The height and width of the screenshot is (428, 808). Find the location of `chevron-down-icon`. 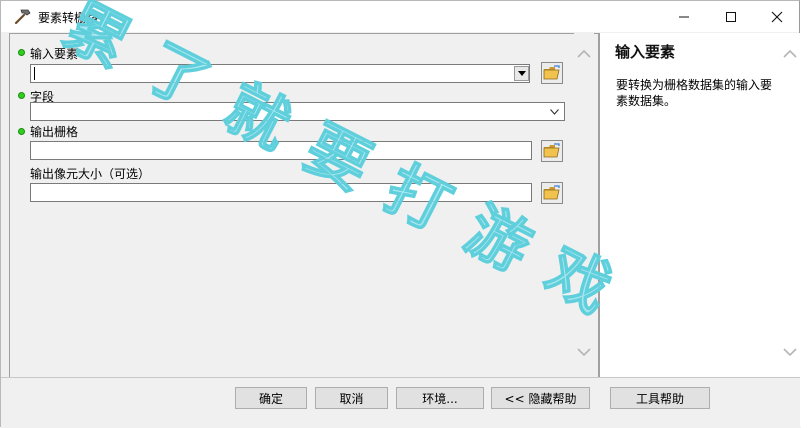

chevron-down-icon is located at coordinates (554, 112).